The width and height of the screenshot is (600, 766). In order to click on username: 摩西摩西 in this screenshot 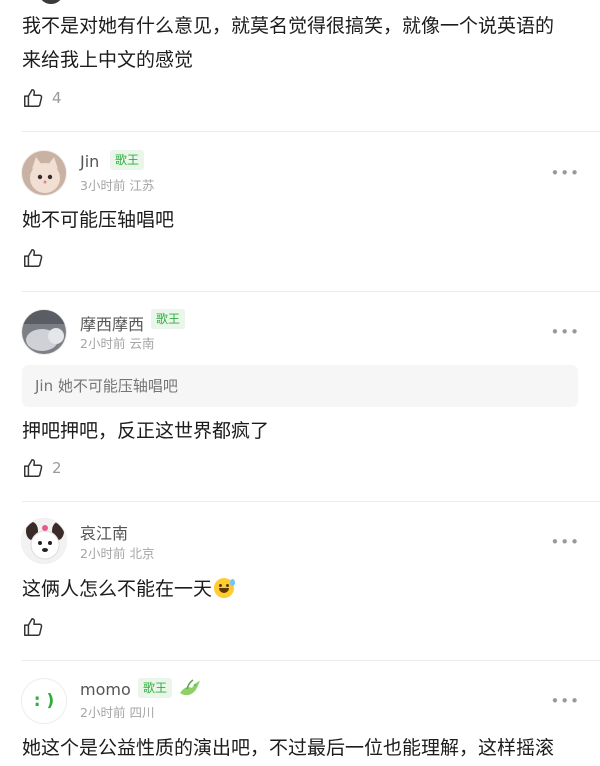, I will do `click(112, 323)`.